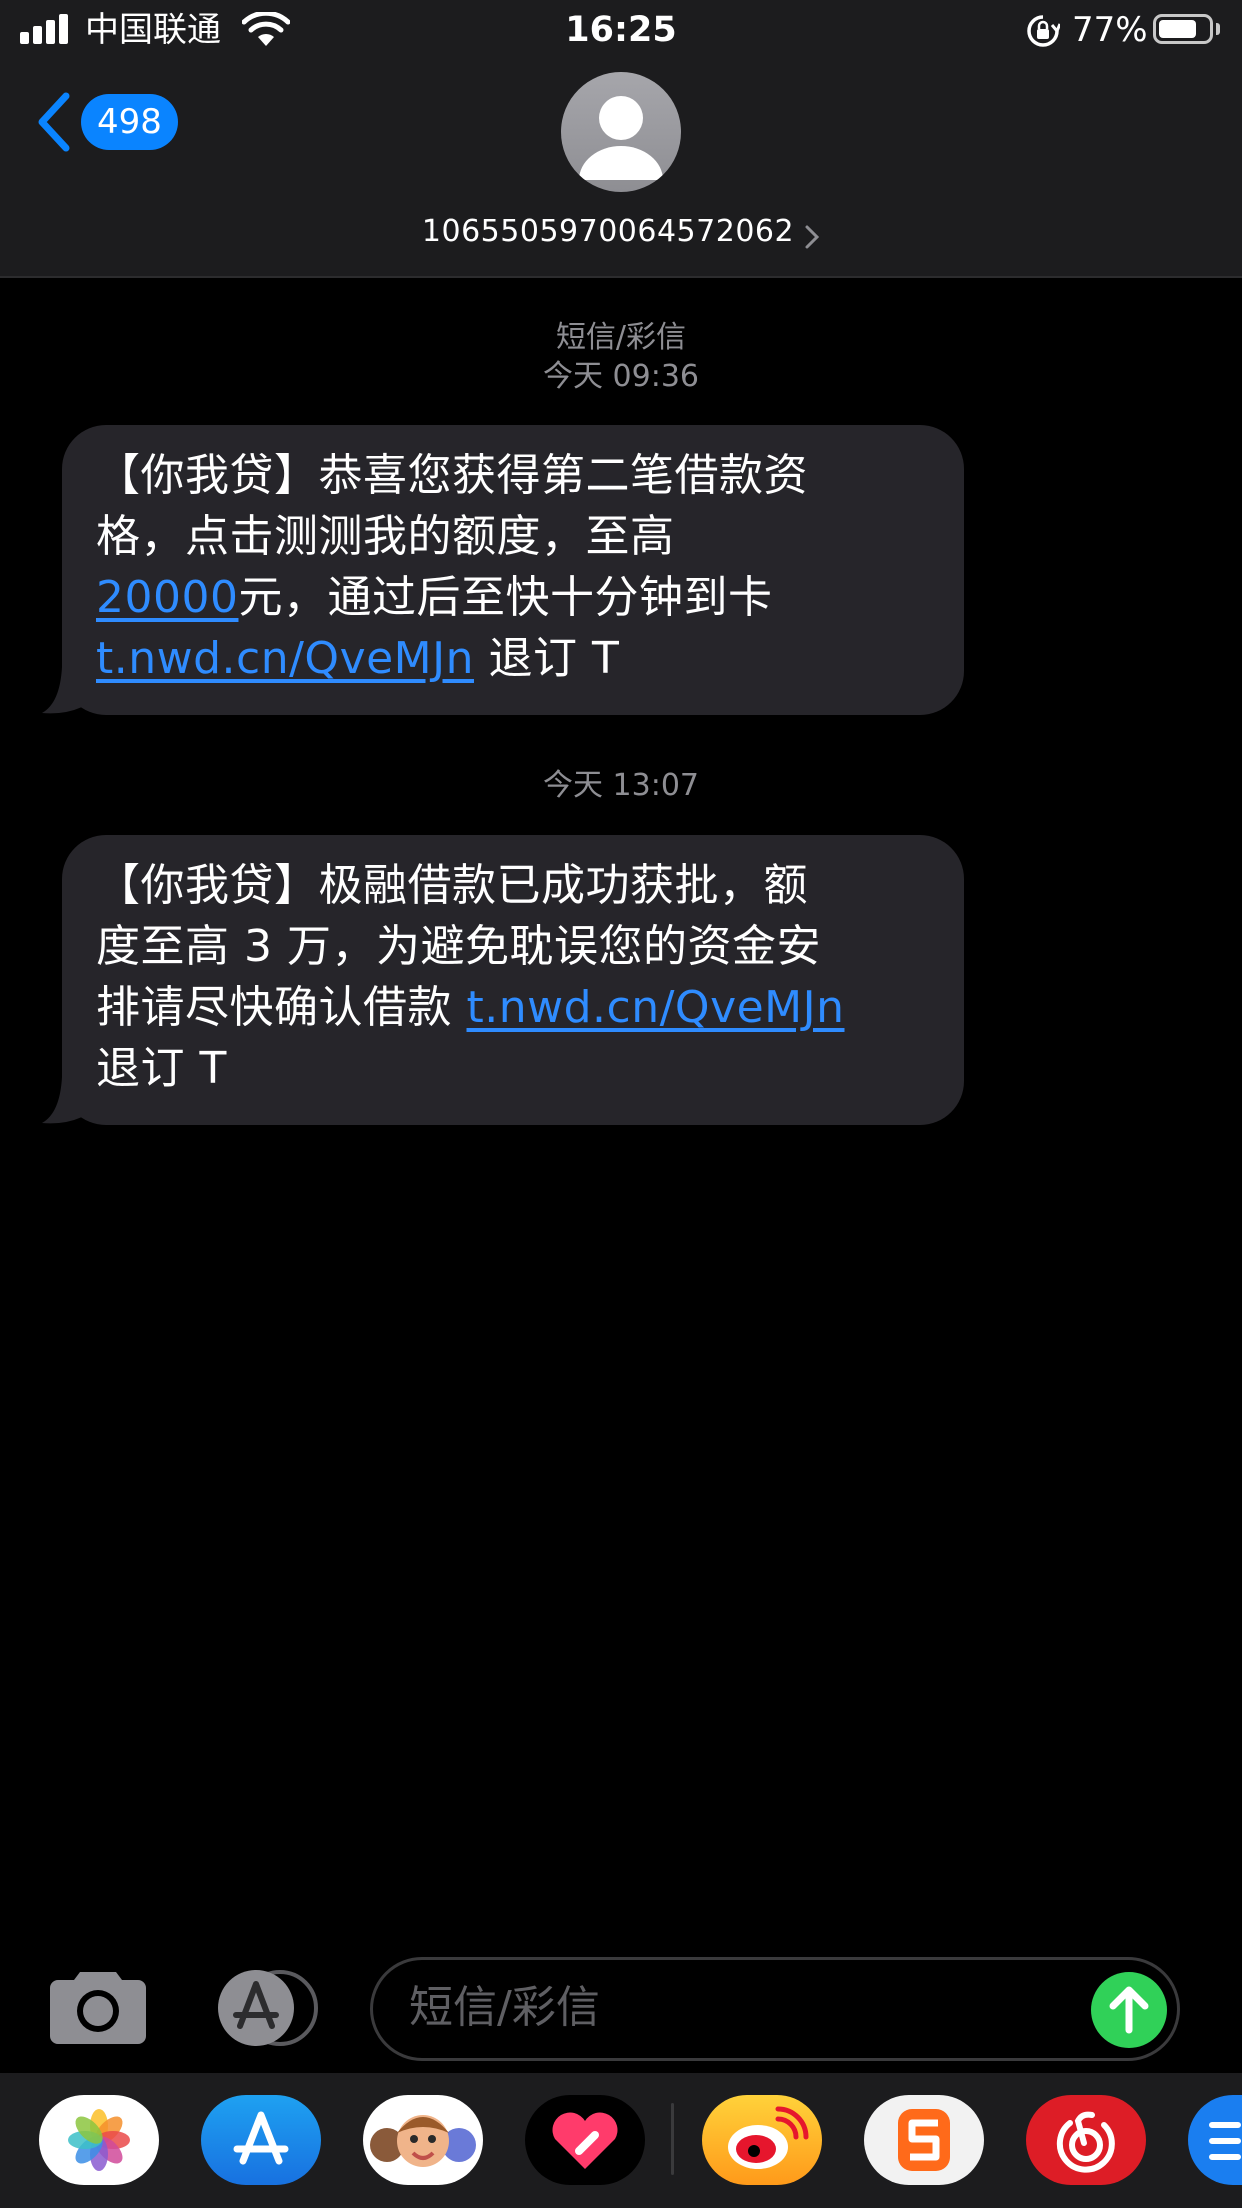 This screenshot has width=1242, height=2208. What do you see at coordinates (621, 31) in the screenshot?
I see `status-bar: 中国联通 16:25 77%` at bounding box center [621, 31].